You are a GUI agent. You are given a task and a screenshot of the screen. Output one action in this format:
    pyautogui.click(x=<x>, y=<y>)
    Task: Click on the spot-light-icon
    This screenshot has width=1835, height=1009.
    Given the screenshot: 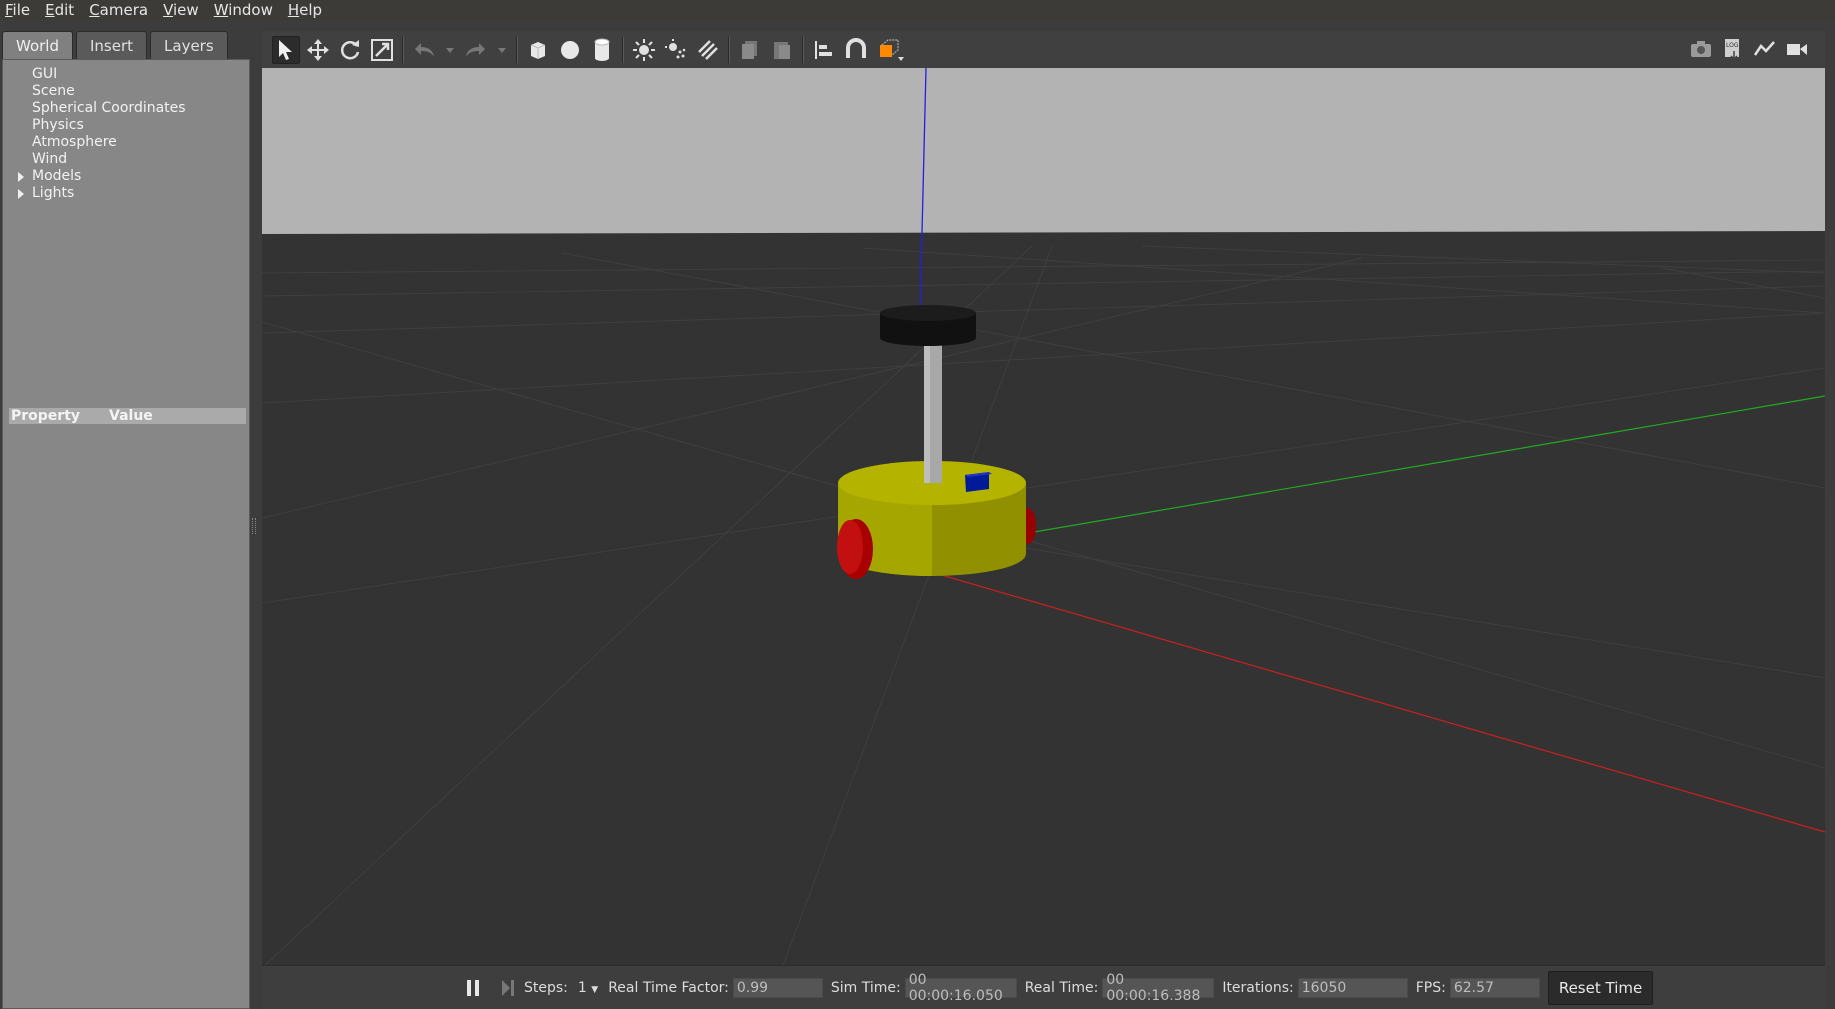 What is the action you would take?
    pyautogui.click(x=676, y=50)
    